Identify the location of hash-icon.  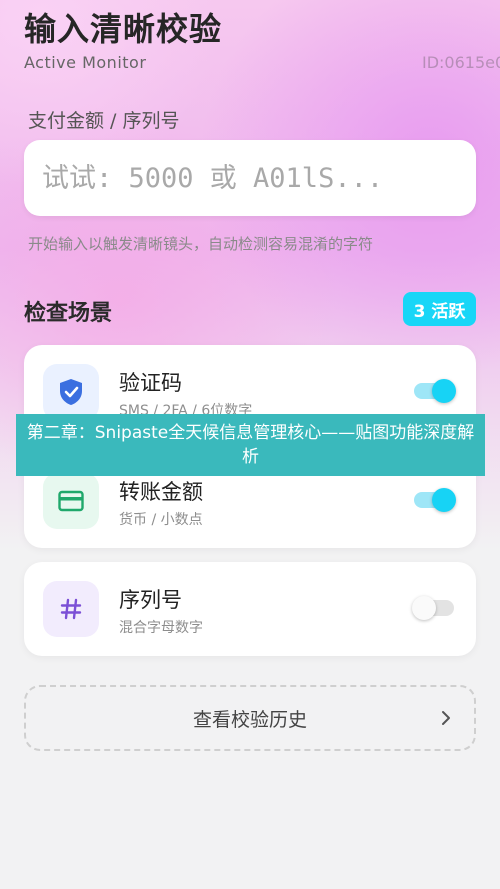
(71, 609).